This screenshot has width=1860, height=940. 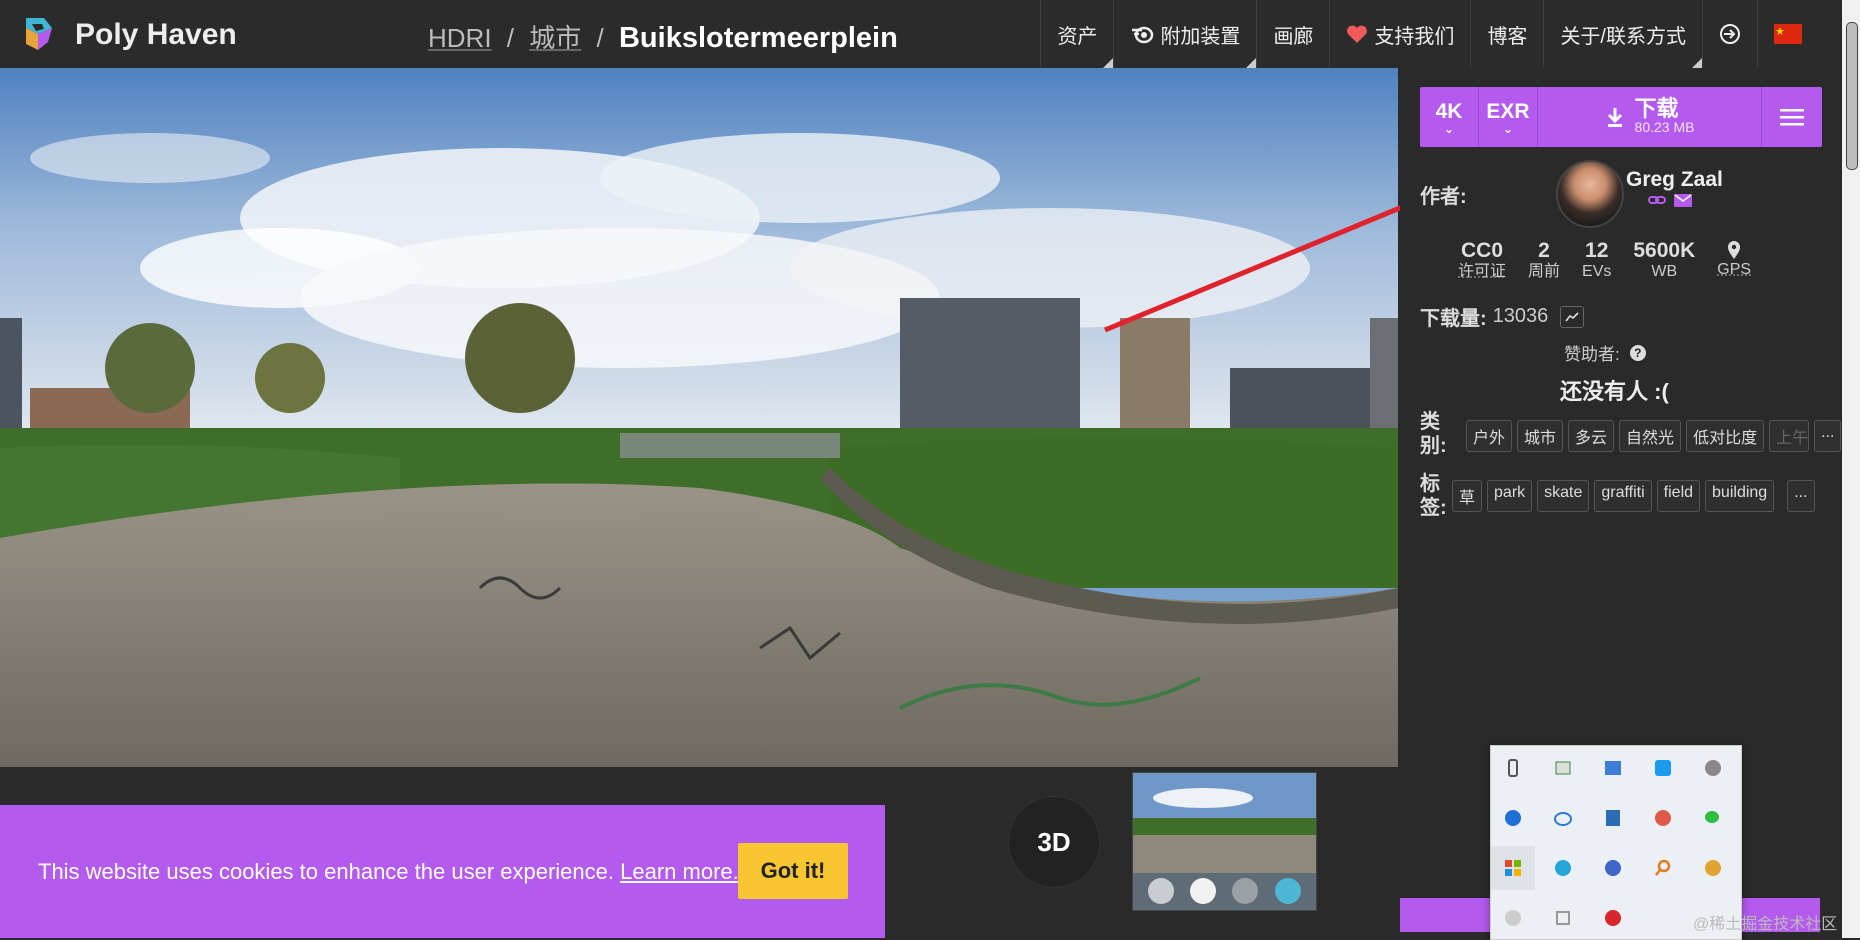 What do you see at coordinates (793, 871) in the screenshot?
I see `accept-cookies-button: Got it!` at bounding box center [793, 871].